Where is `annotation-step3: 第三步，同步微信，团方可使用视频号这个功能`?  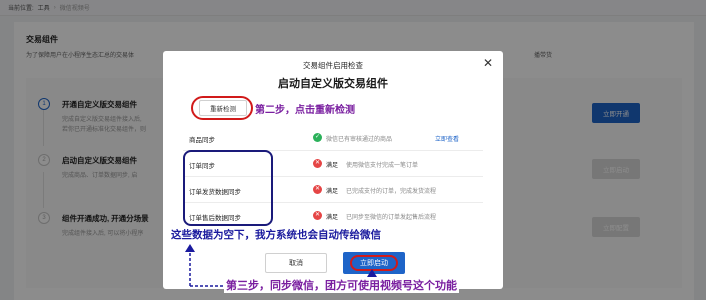
annotation-step3: 第三步，同步微信，团方可使用视频号这个功能 is located at coordinates (341, 285).